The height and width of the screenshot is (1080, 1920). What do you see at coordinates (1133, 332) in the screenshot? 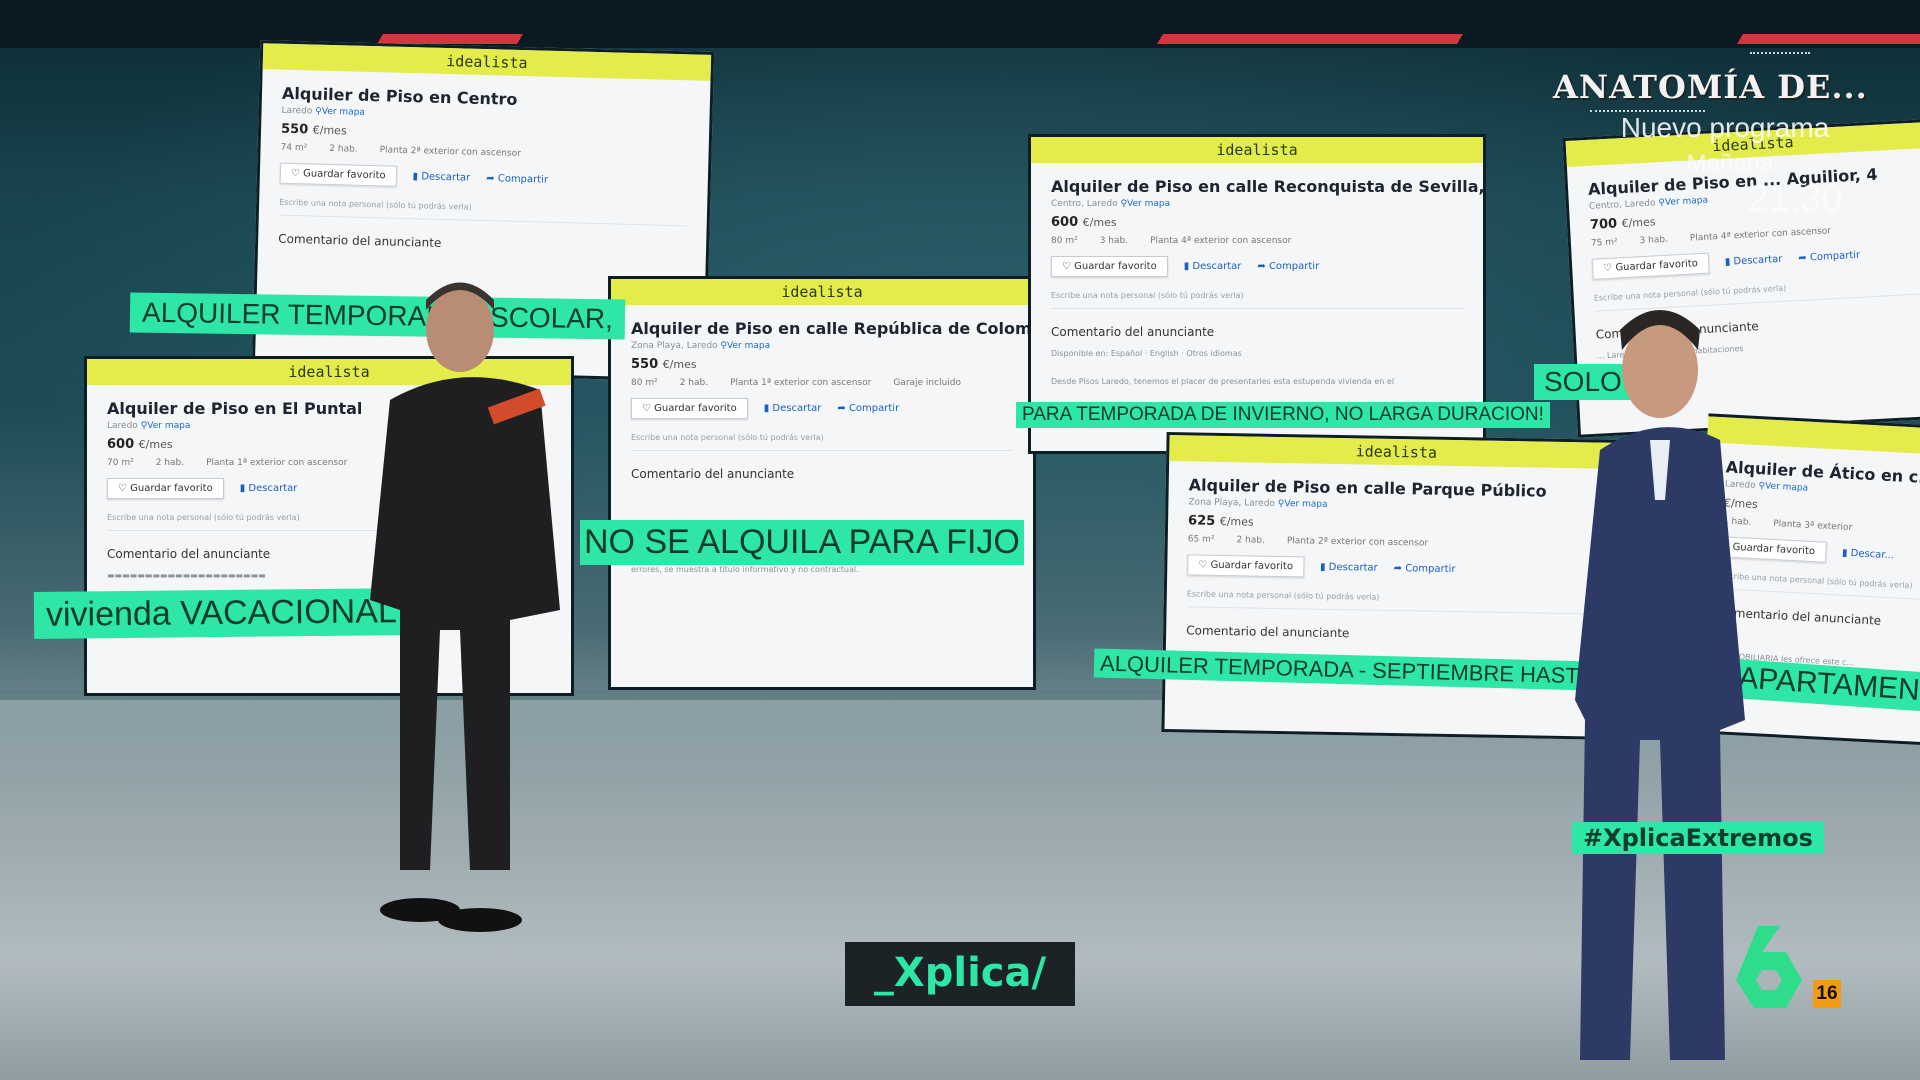
I see `advertiser-comment-heading: Comentario del anunciante` at bounding box center [1133, 332].